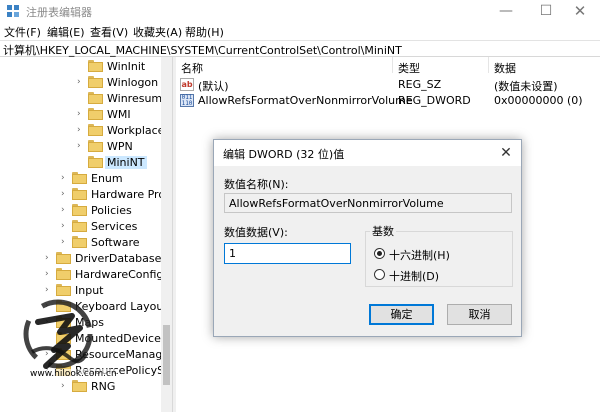 Image resolution: width=600 pixels, height=412 pixels. Describe the element at coordinates (115, 242) in the screenshot. I see `tree-item-label: Software` at that location.